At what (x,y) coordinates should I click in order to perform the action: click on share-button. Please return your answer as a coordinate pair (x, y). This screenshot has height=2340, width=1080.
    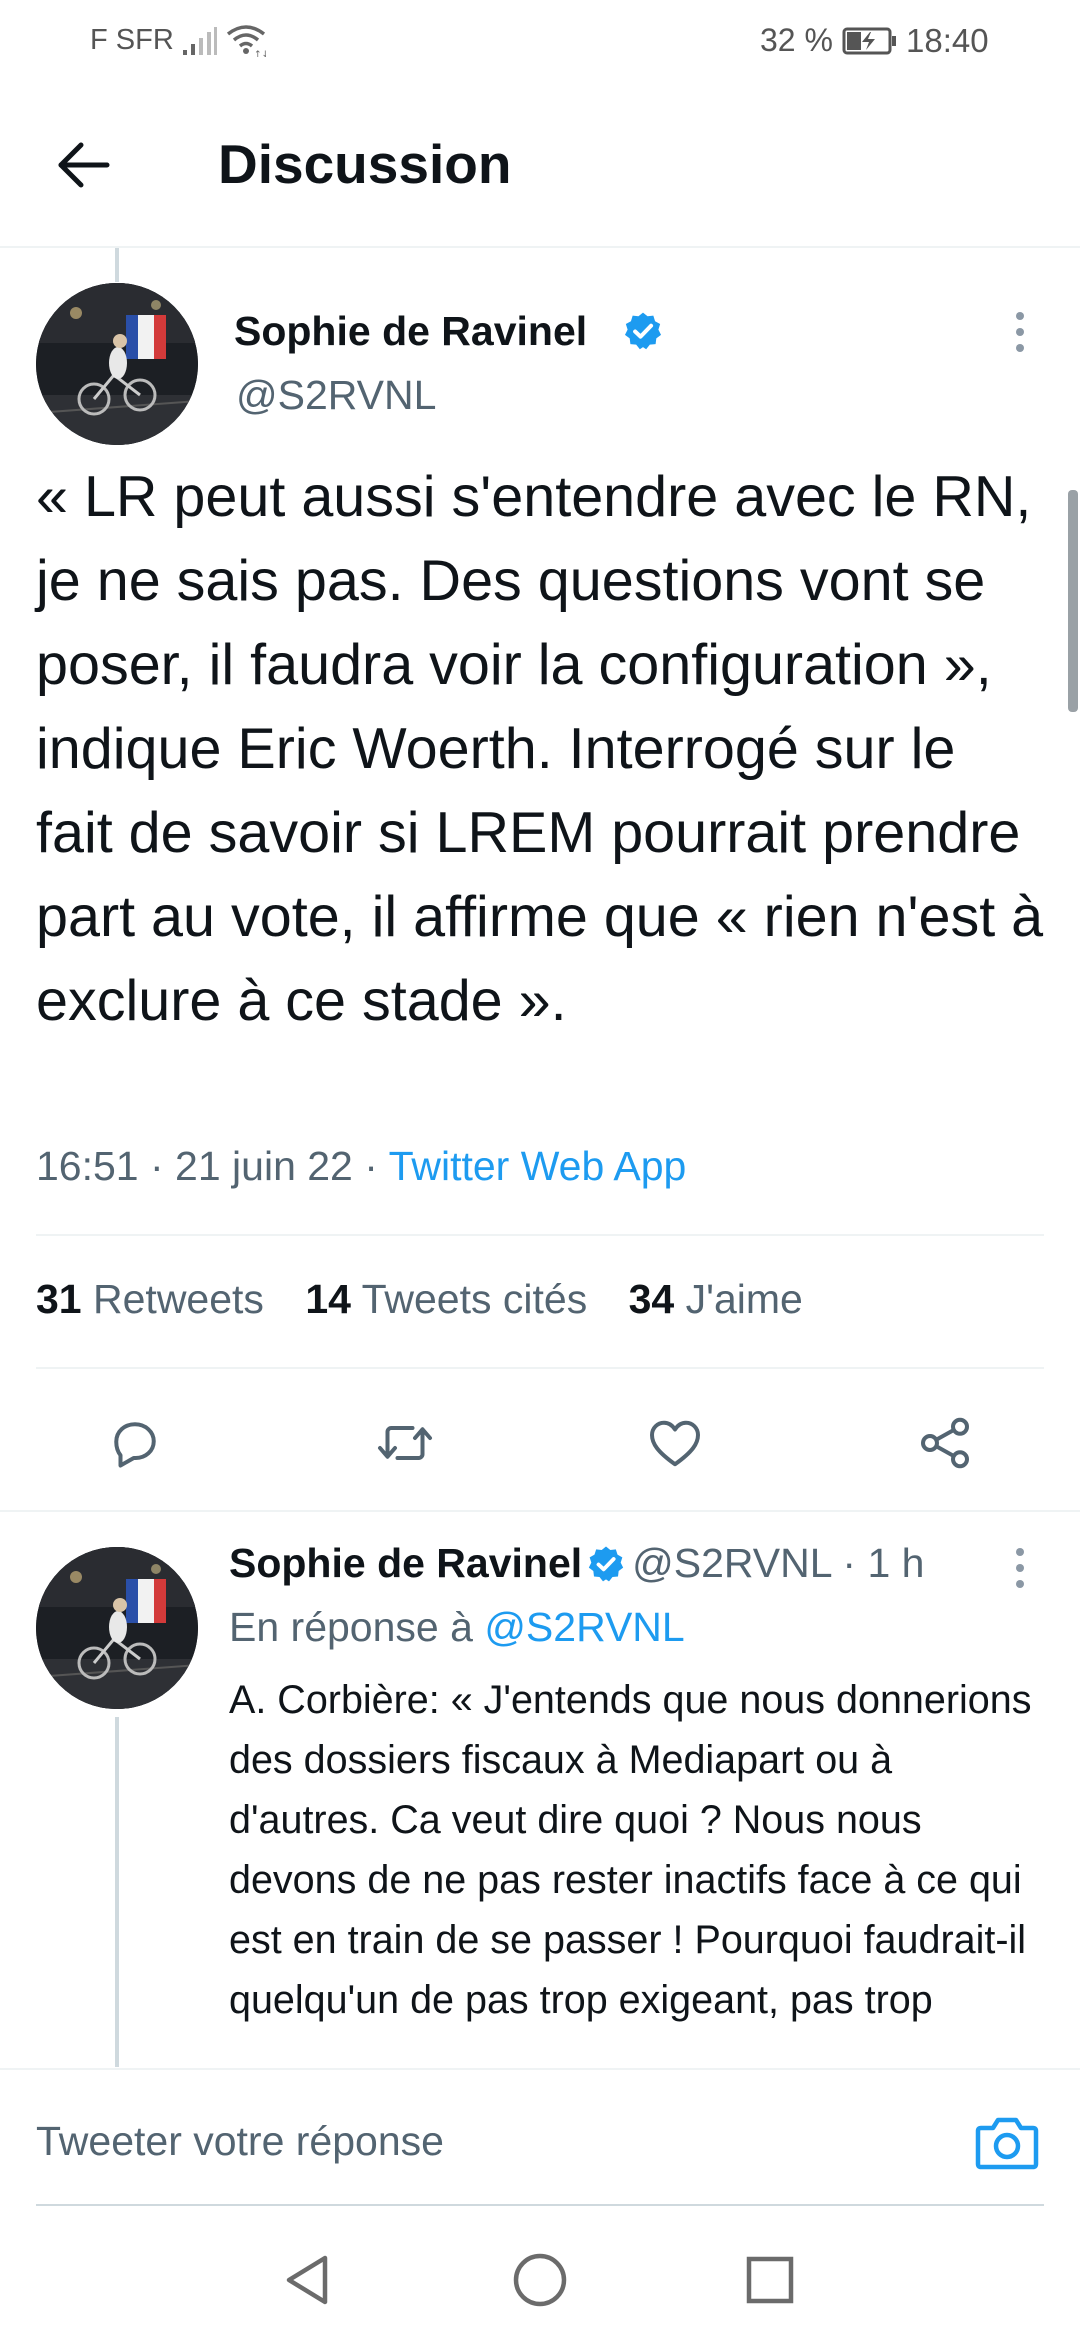
    Looking at the image, I should click on (945, 1443).